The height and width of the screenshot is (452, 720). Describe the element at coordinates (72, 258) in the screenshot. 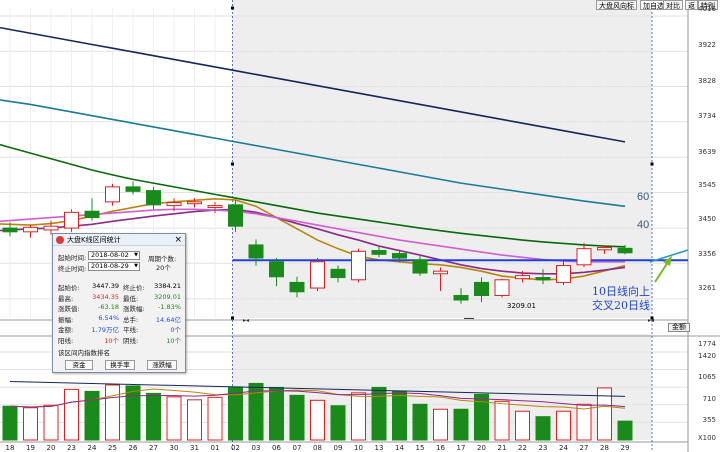

I see `start-time-label: 起始时间:` at that location.